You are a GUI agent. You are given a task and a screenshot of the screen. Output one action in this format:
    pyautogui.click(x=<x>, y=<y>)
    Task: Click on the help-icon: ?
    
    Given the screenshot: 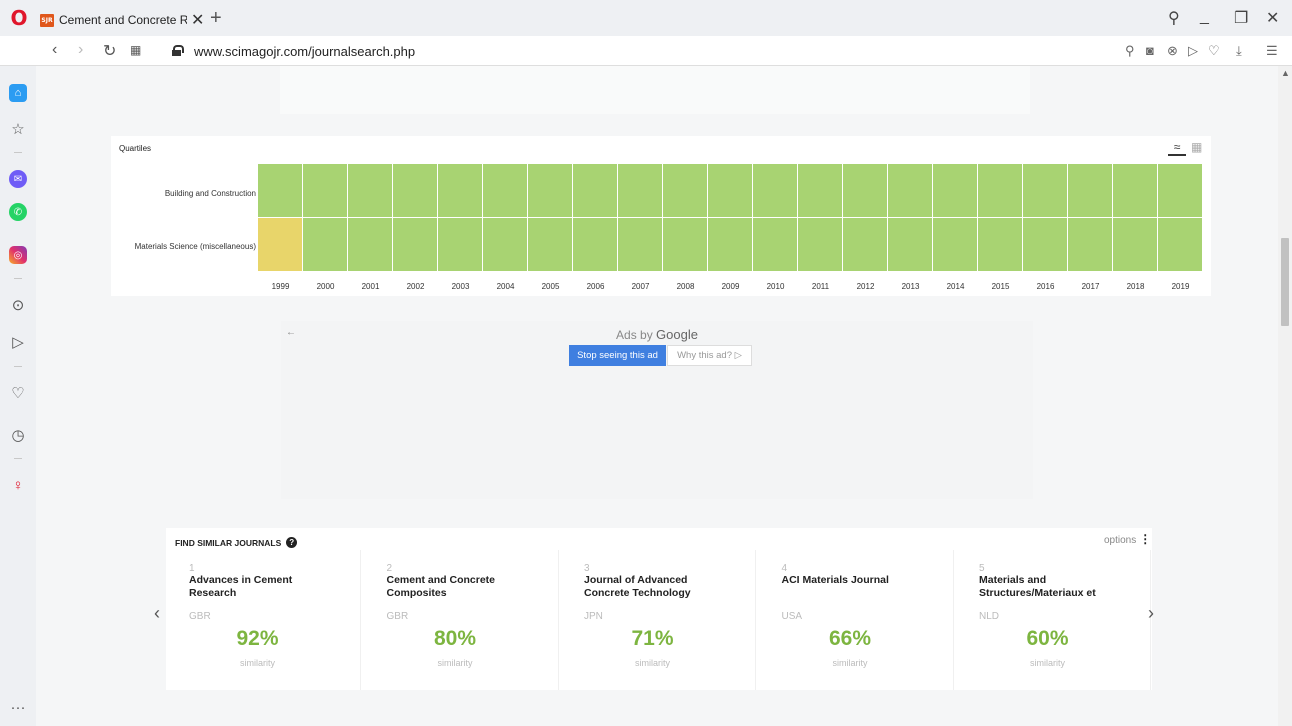 What is the action you would take?
    pyautogui.click(x=292, y=542)
    